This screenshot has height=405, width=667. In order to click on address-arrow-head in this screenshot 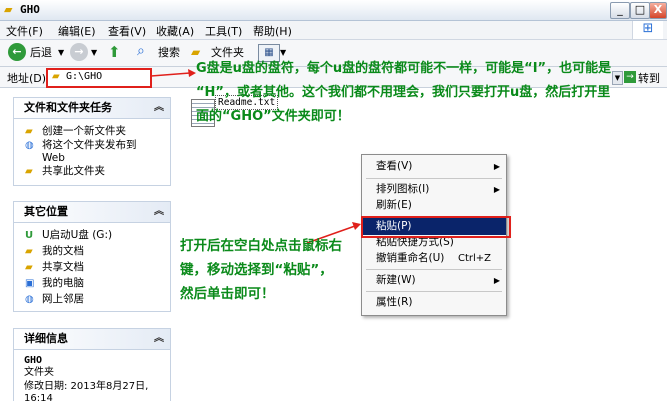, I will do `click(192, 73)`.